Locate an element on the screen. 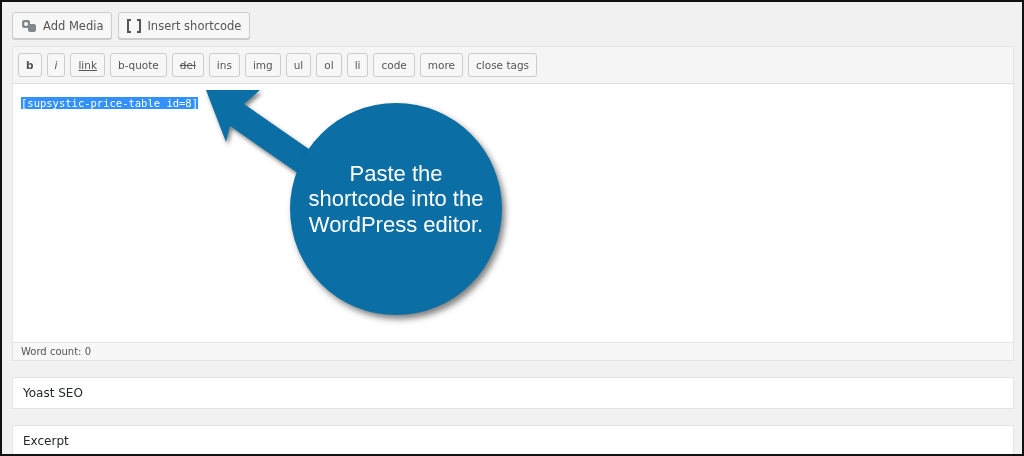 The width and height of the screenshot is (1024, 456). media-icon is located at coordinates (29, 25).